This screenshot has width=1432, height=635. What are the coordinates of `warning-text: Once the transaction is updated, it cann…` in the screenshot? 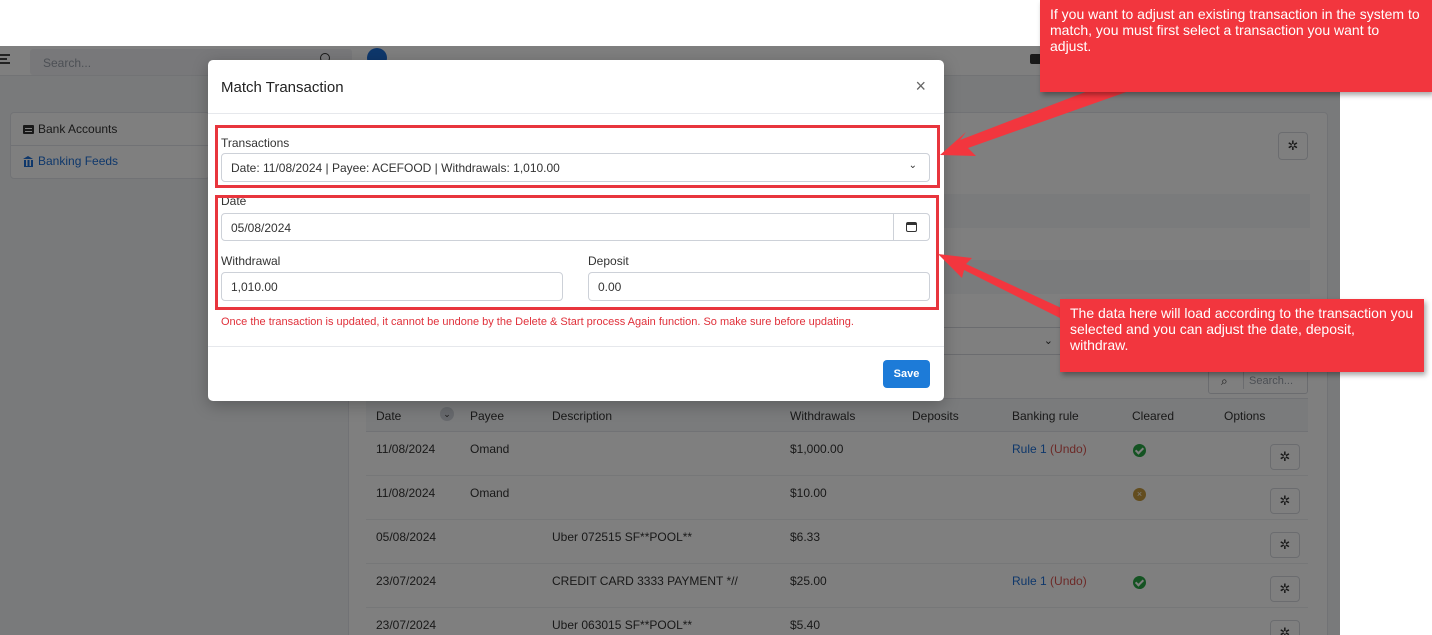 It's located at (537, 322).